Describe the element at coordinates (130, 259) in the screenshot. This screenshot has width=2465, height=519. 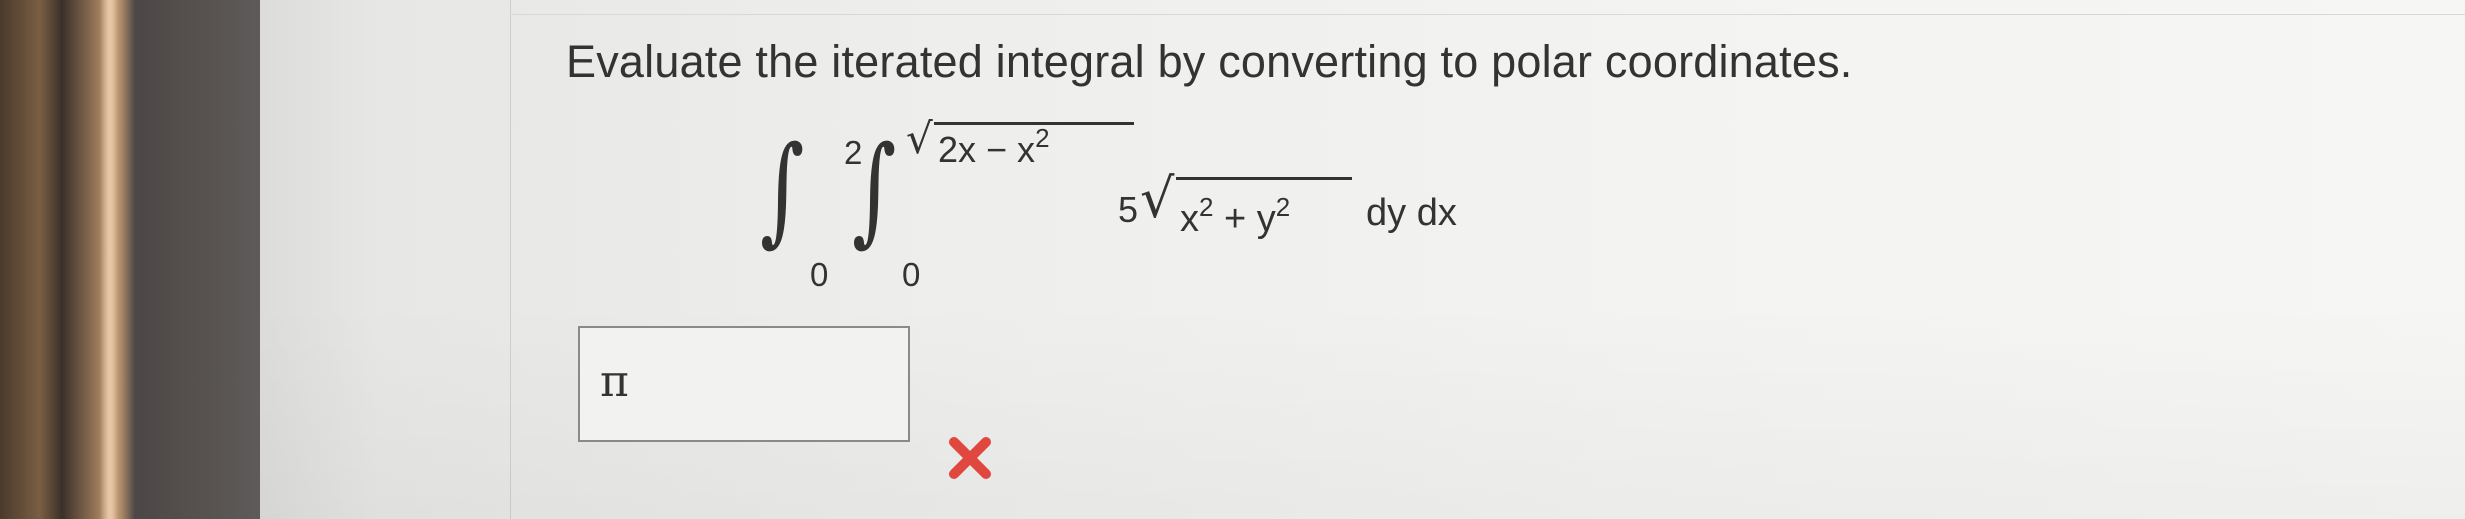
I see `monitor-bezel` at that location.